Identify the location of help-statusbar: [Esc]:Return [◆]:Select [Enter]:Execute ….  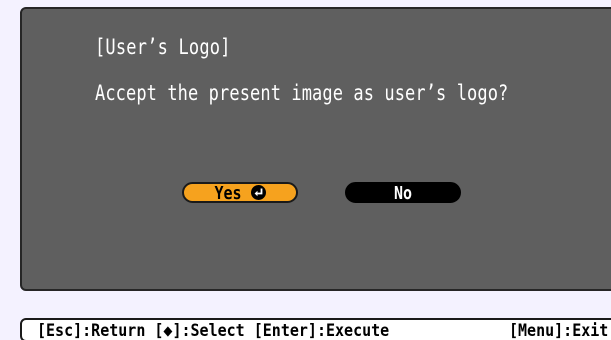
(315, 329).